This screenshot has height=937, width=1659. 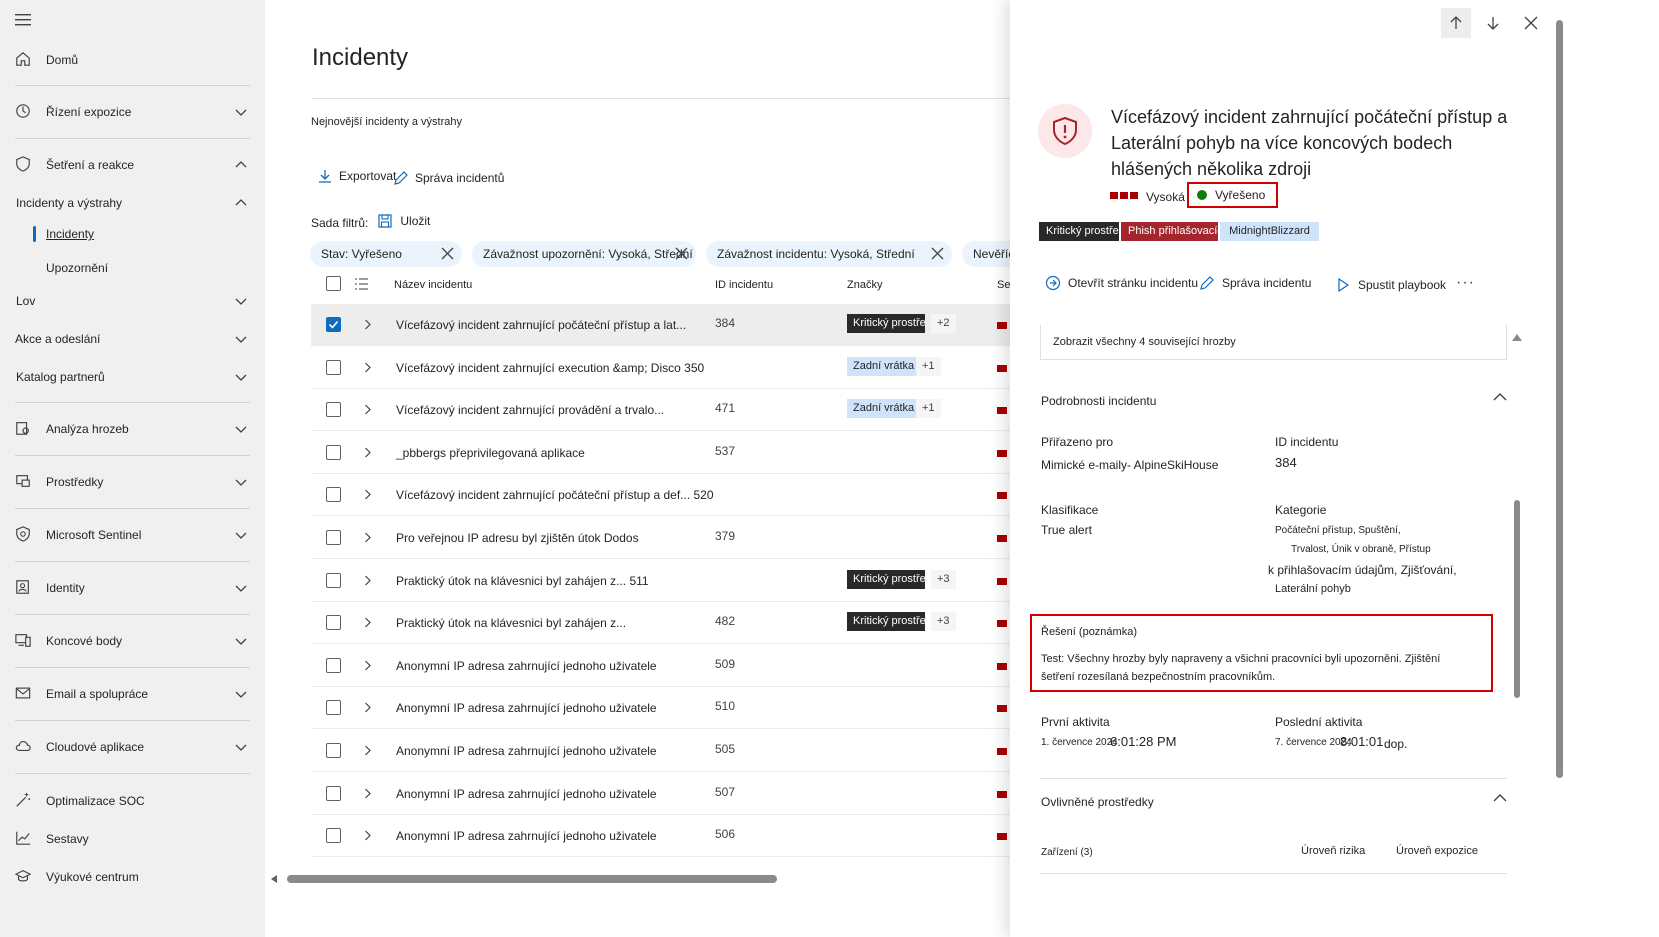 I want to click on export-button: Exportovat, so click(x=356, y=176).